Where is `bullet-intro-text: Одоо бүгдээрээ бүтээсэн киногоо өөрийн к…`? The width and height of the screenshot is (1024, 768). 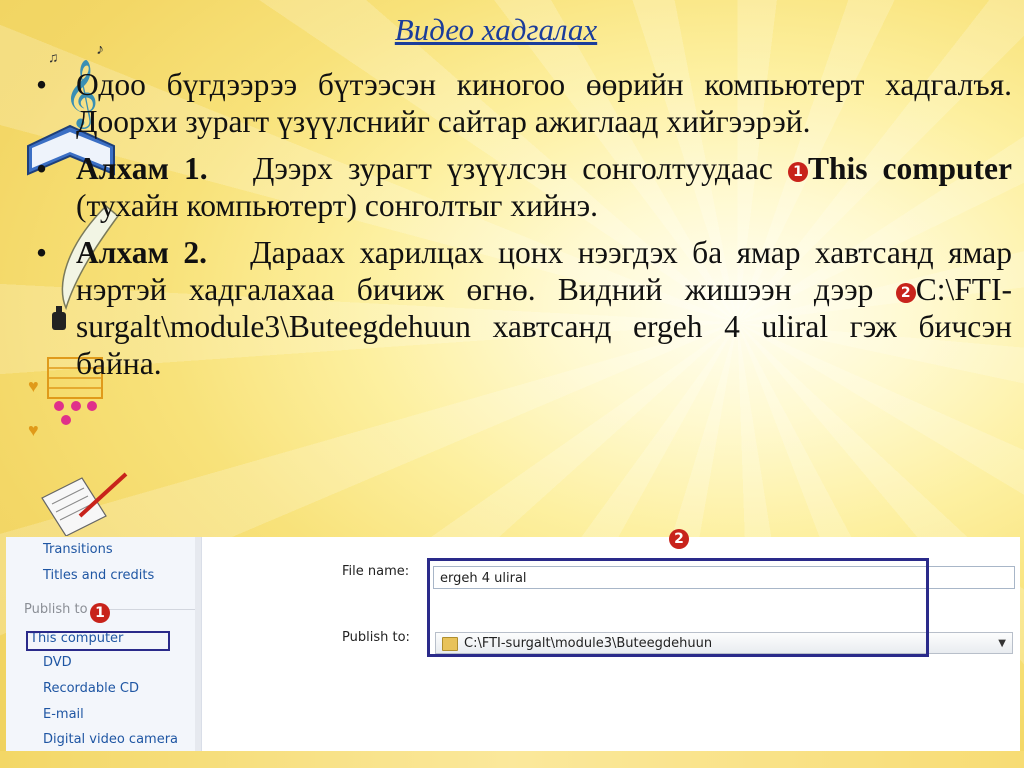
bullet-intro-text: Одоо бүгдээрээ бүтээсэн киногоо өөрийн к… is located at coordinates (544, 103).